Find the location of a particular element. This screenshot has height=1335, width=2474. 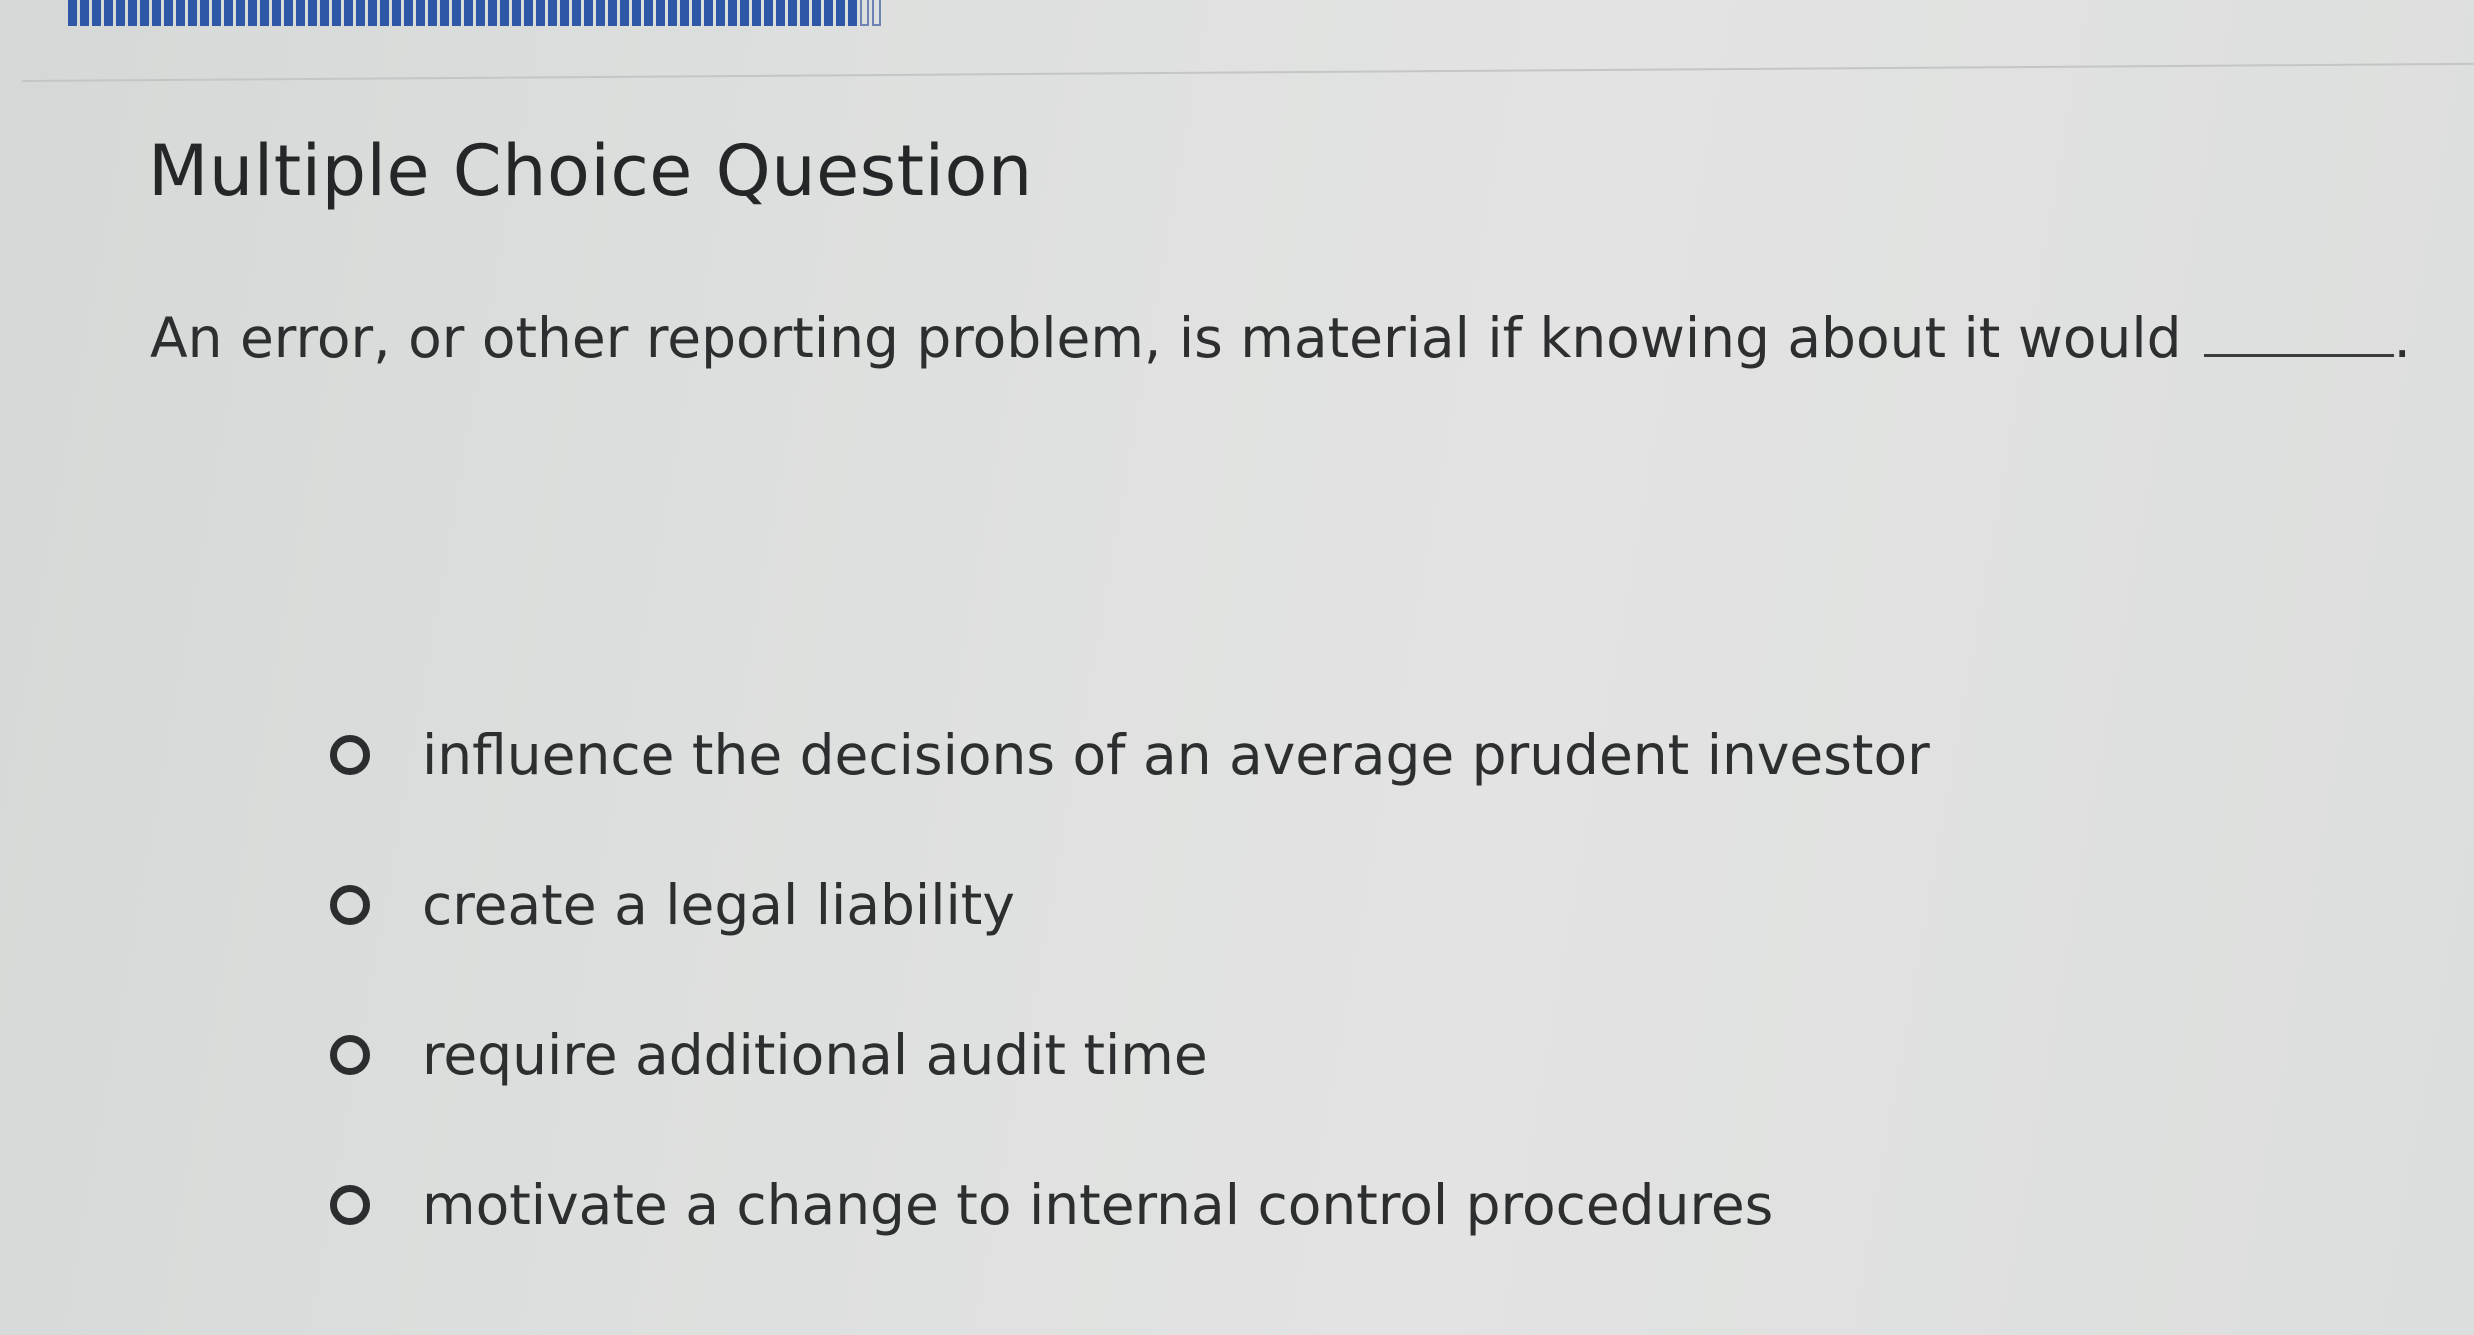

question-end-punctuation: . is located at coordinates (2402, 338).